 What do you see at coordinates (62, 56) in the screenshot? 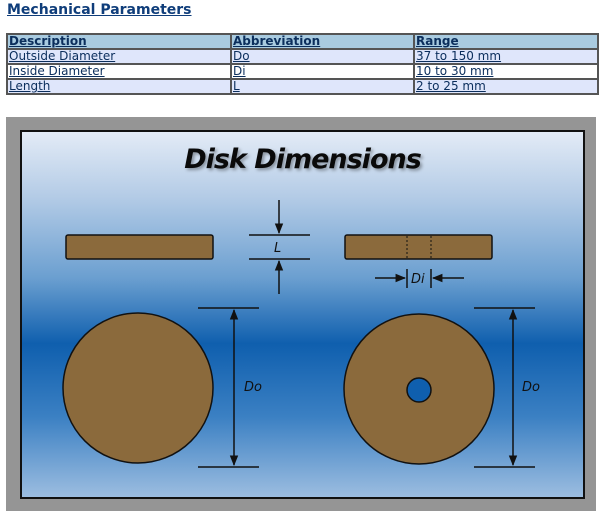
I see `cell-link: Outside Diameter` at bounding box center [62, 56].